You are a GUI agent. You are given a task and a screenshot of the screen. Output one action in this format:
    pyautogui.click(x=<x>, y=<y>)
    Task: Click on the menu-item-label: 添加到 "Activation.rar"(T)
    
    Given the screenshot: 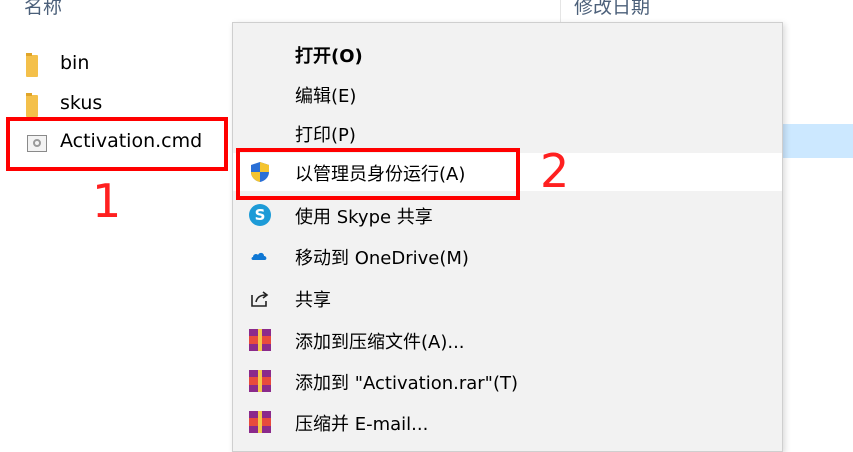 What is the action you would take?
    pyautogui.click(x=406, y=383)
    